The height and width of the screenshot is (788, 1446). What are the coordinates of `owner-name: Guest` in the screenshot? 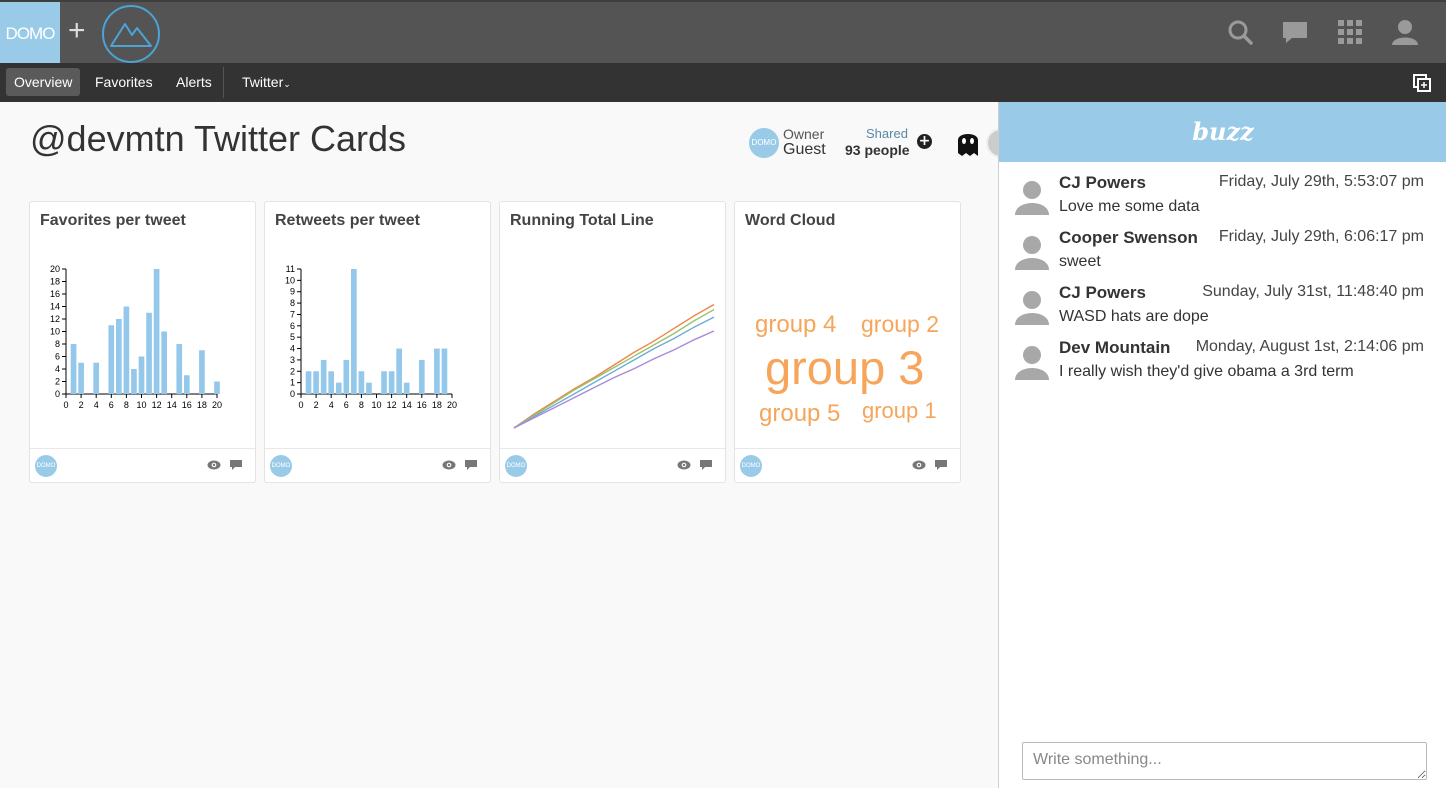 It's located at (804, 150).